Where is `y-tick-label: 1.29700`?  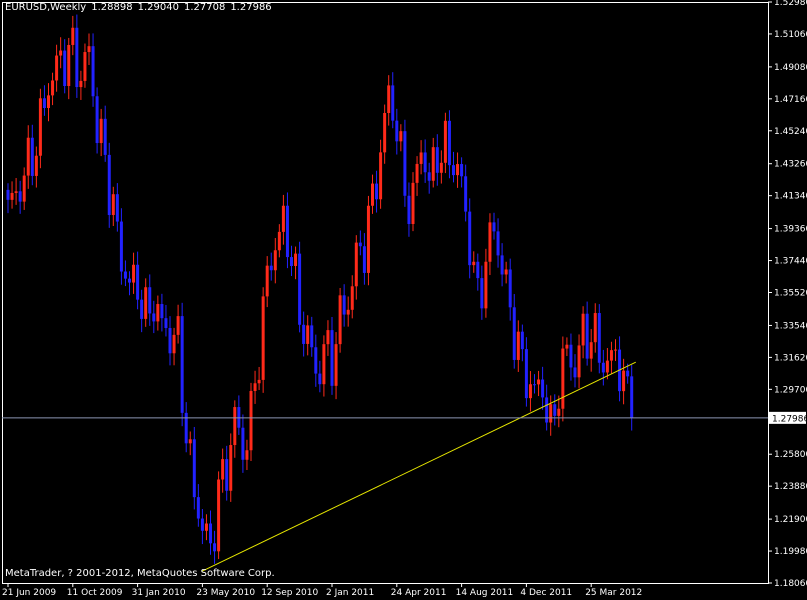
y-tick-label: 1.29700 is located at coordinates (790, 390).